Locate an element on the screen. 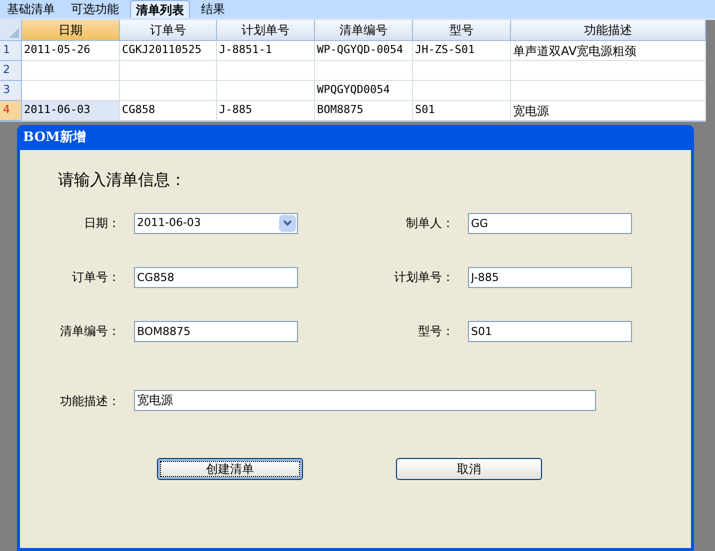 The width and height of the screenshot is (715, 551). row-header: 2 is located at coordinates (11, 71).